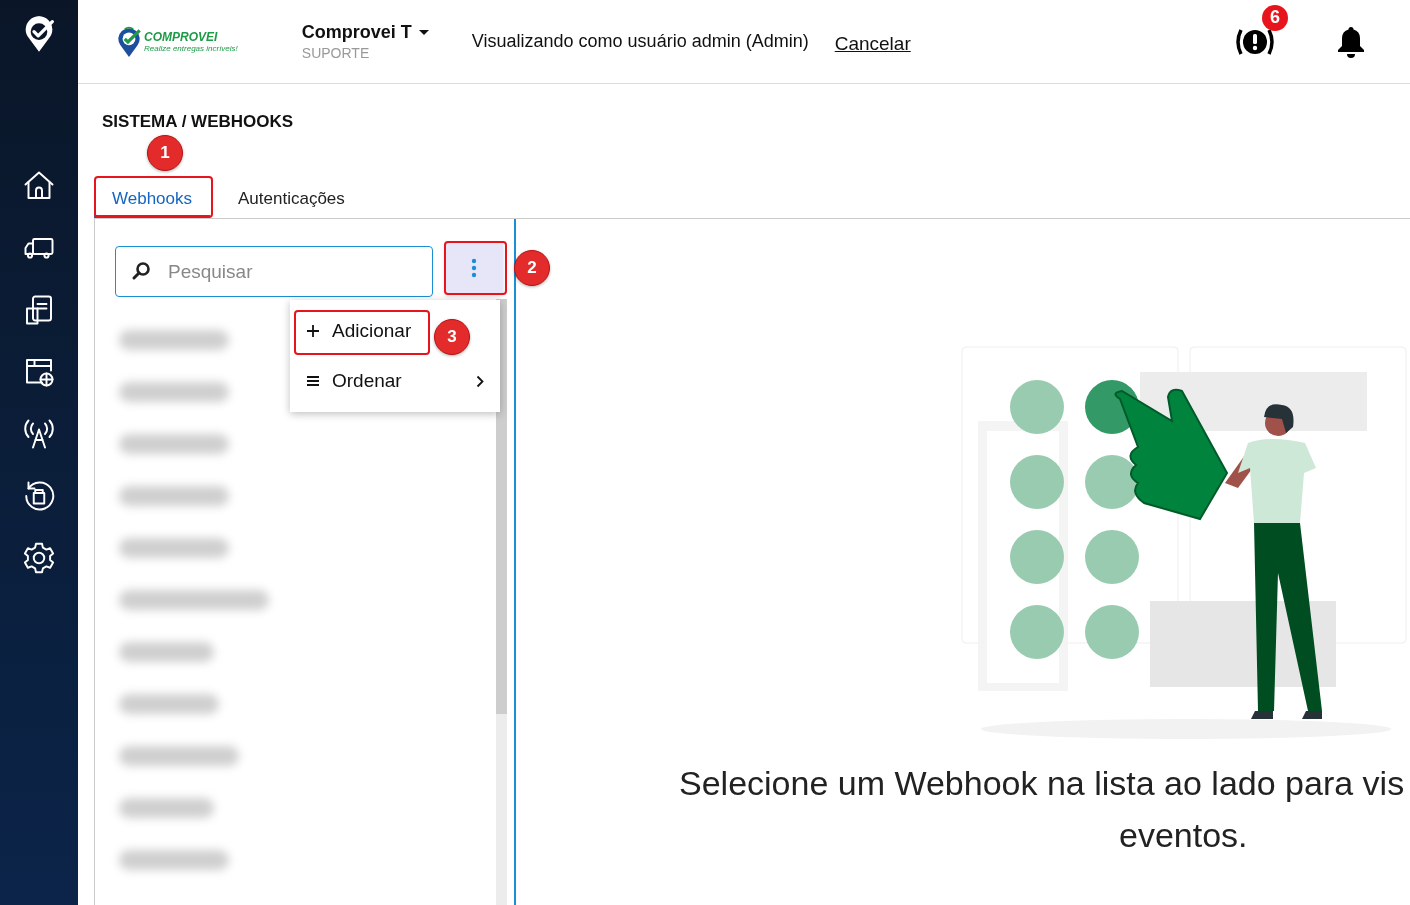 The image size is (1410, 905). I want to click on more-options-button, so click(474, 268).